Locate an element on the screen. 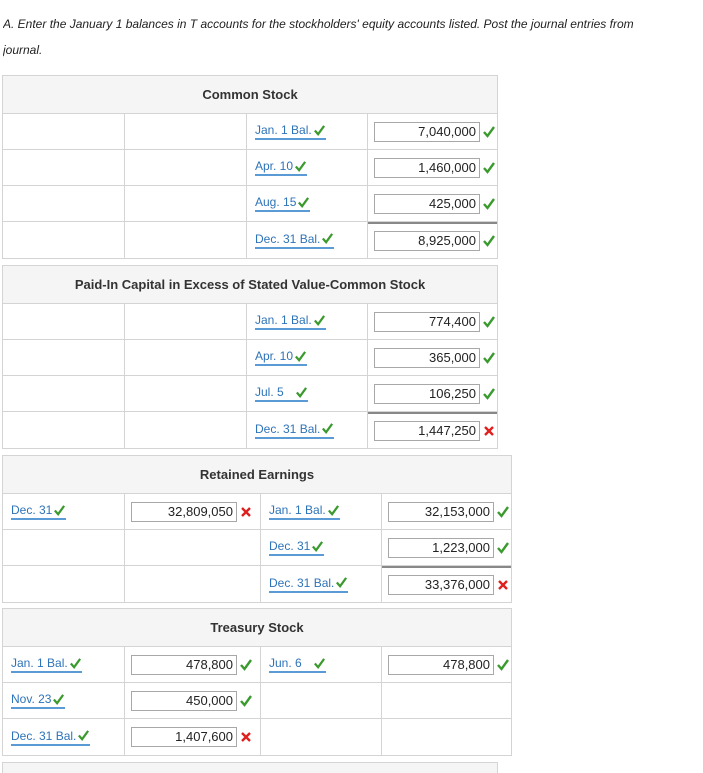 The width and height of the screenshot is (703, 773). credit-value-input: 1,447,250 is located at coordinates (427, 431).